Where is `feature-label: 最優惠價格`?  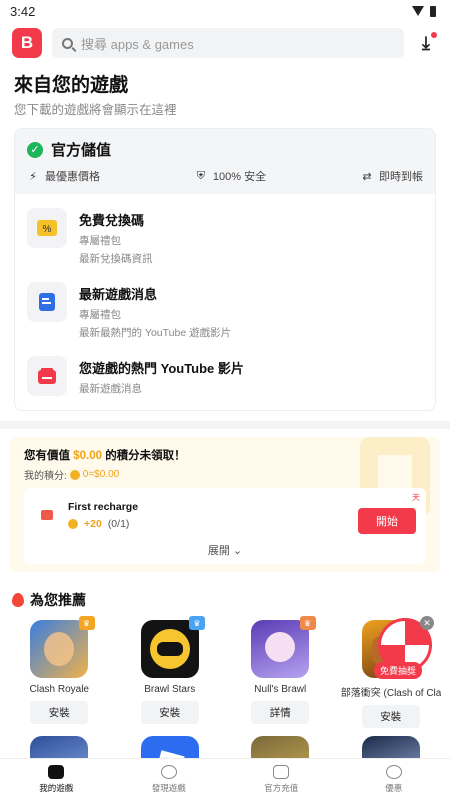
feature-label: 最優惠價格 is located at coordinates (72, 177).